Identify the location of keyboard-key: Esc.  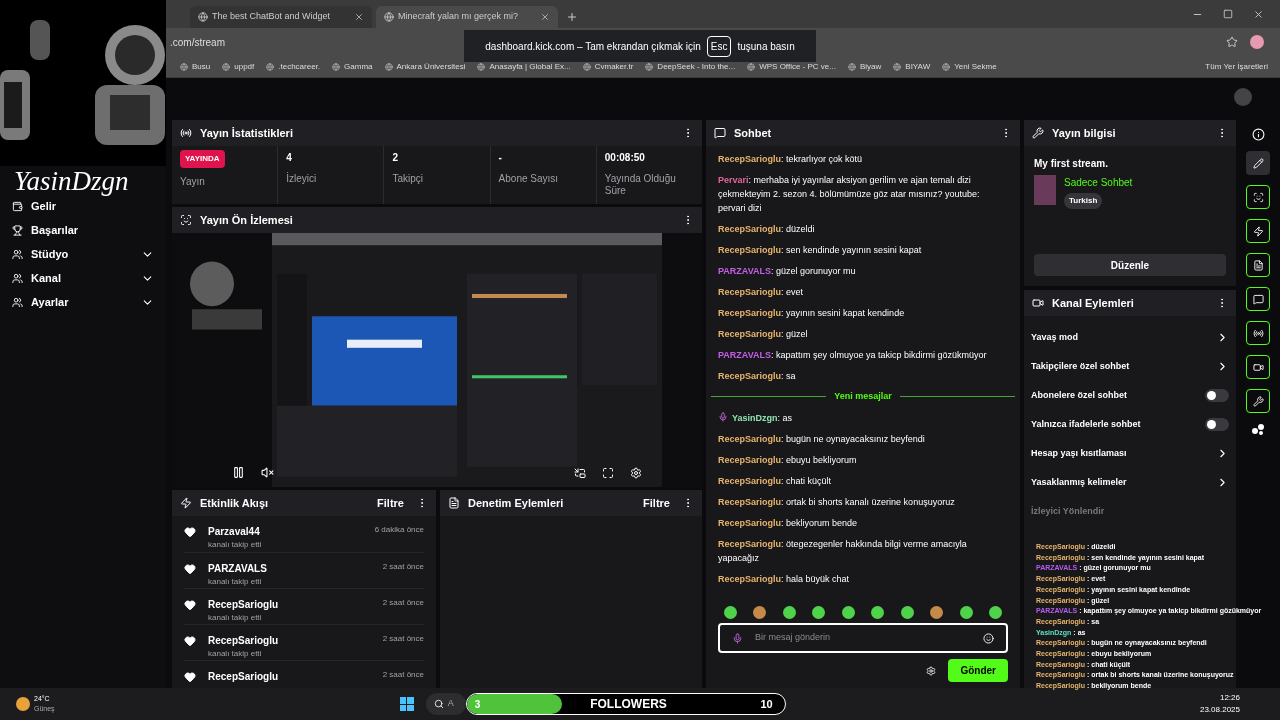
(719, 46).